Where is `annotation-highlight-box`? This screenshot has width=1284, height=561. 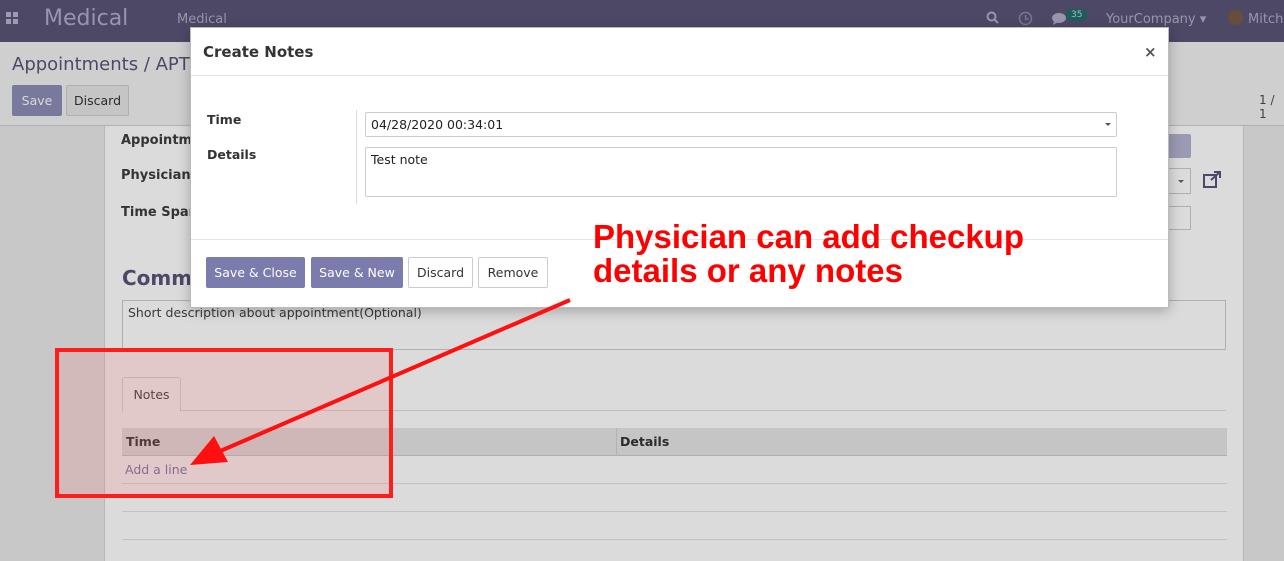
annotation-highlight-box is located at coordinates (224, 423).